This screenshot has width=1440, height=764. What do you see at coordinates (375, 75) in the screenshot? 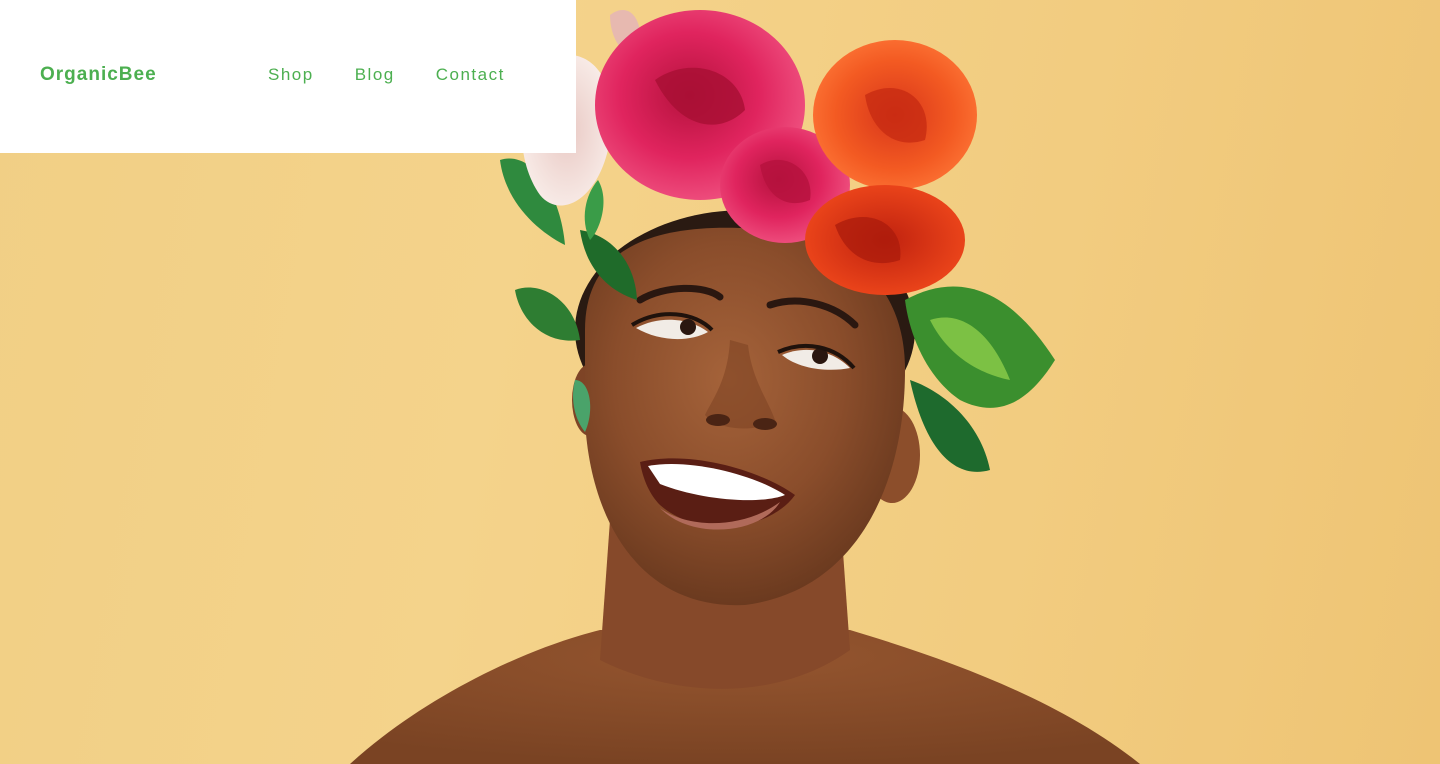
I see `nav-link-blog: Blog` at bounding box center [375, 75].